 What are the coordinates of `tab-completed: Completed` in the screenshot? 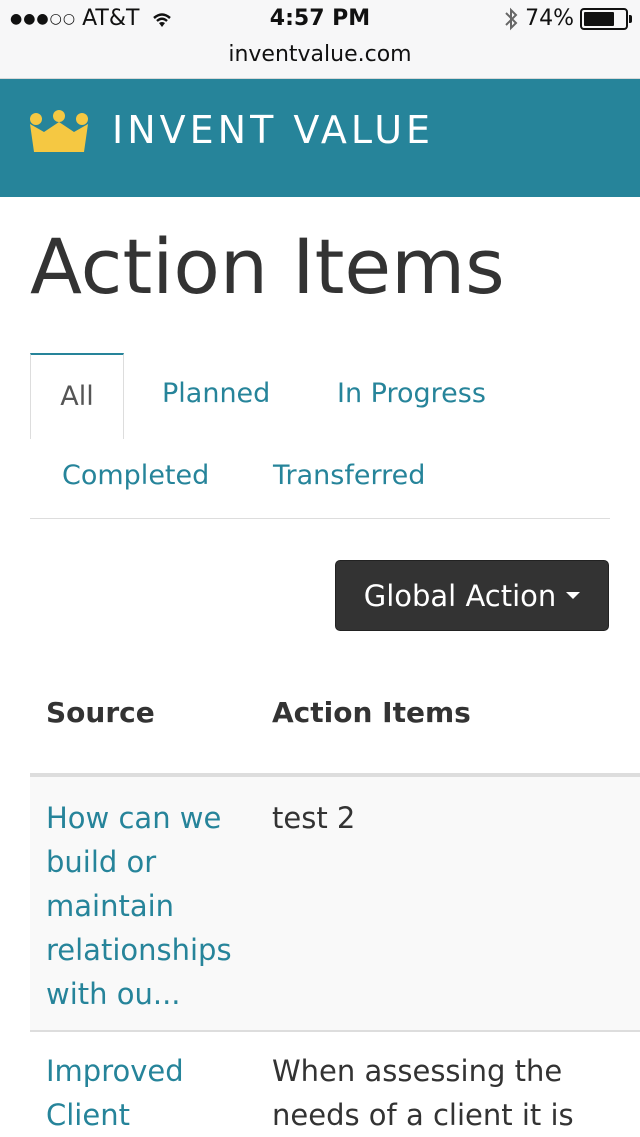 It's located at (135, 475).